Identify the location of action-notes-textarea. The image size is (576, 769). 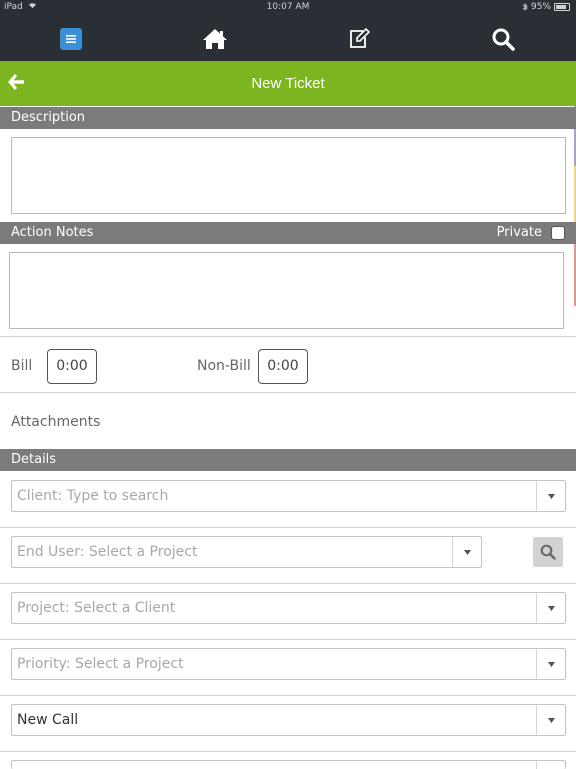
(286, 290).